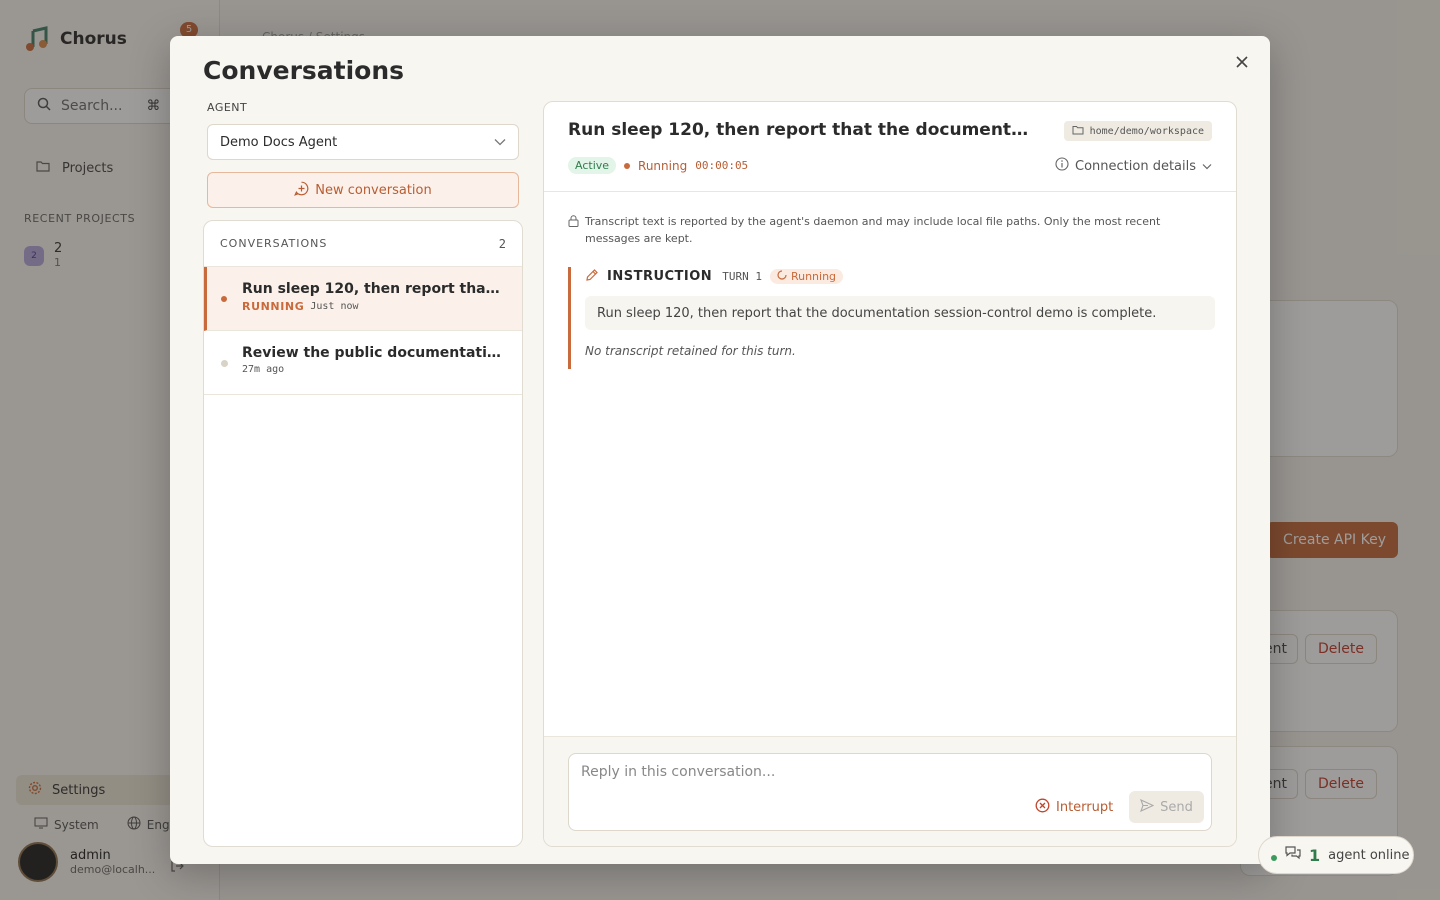 This screenshot has width=1440, height=900. What do you see at coordinates (263, 369) in the screenshot?
I see `conversation-time: 27m ago` at bounding box center [263, 369].